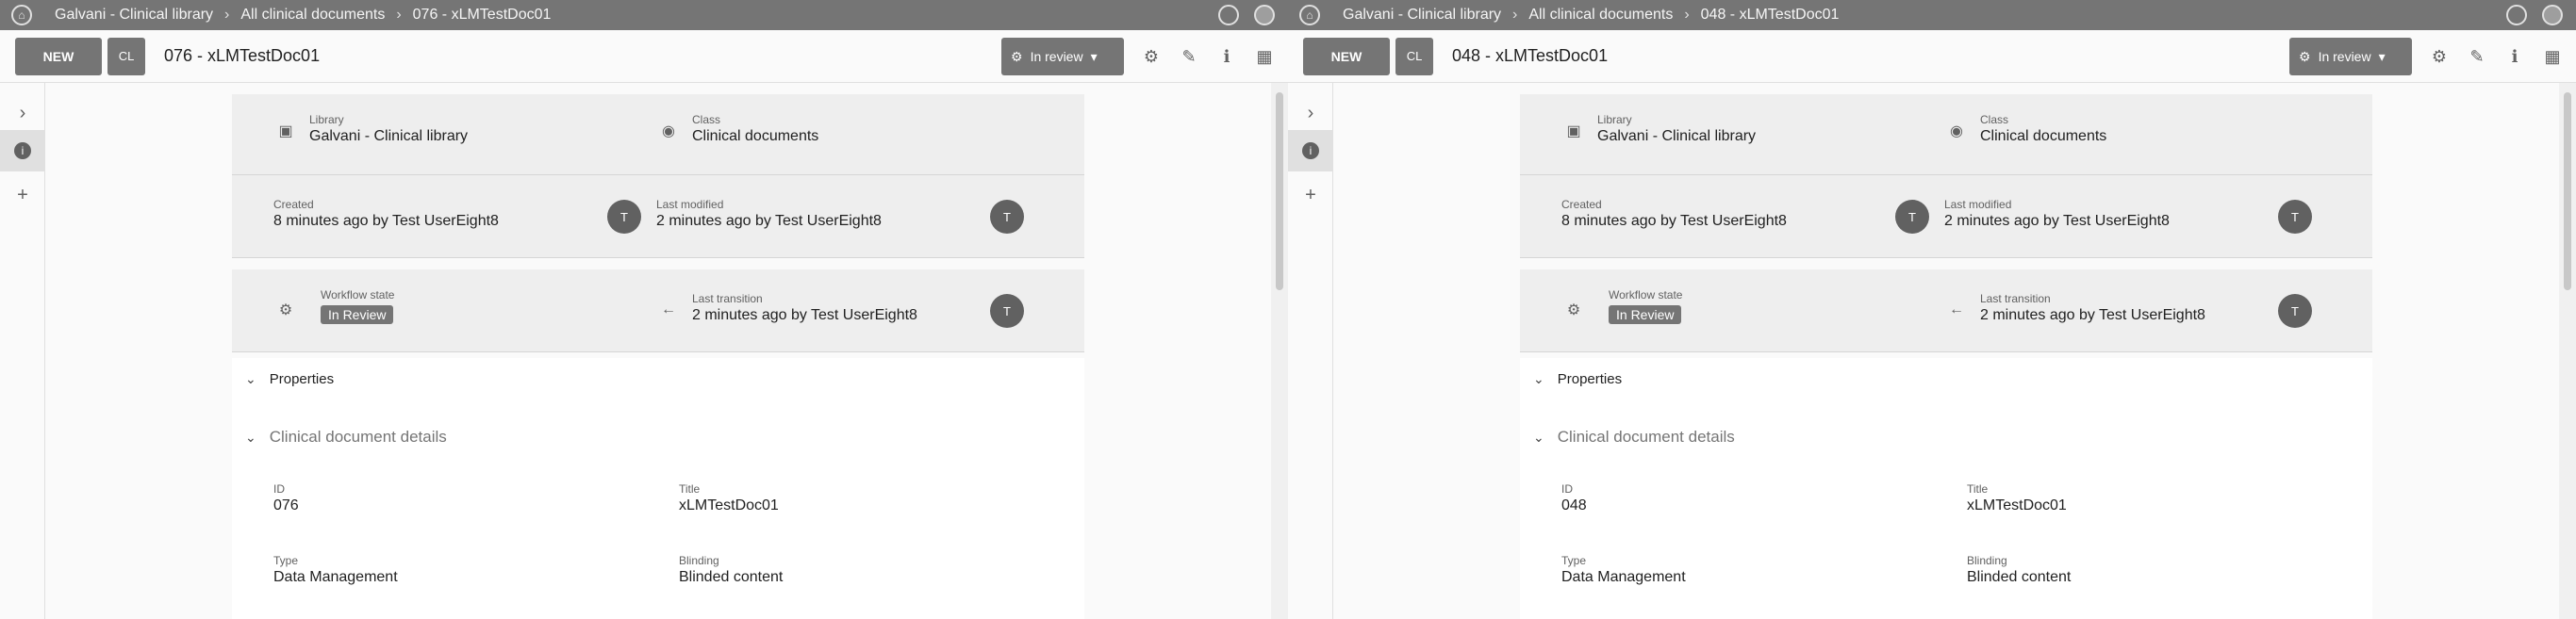 The image size is (2576, 619). What do you see at coordinates (386, 214) in the screenshot?
I see `created-field: Created 8 minutes ago by Test UserEight8` at bounding box center [386, 214].